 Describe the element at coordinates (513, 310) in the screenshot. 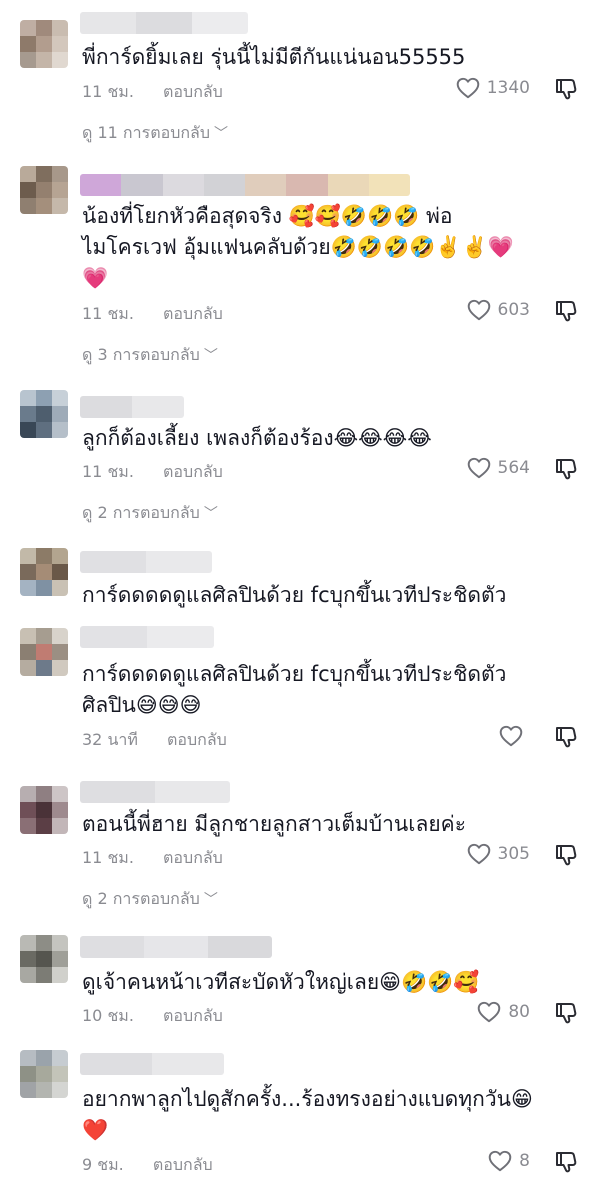

I see `like-count: 603` at that location.